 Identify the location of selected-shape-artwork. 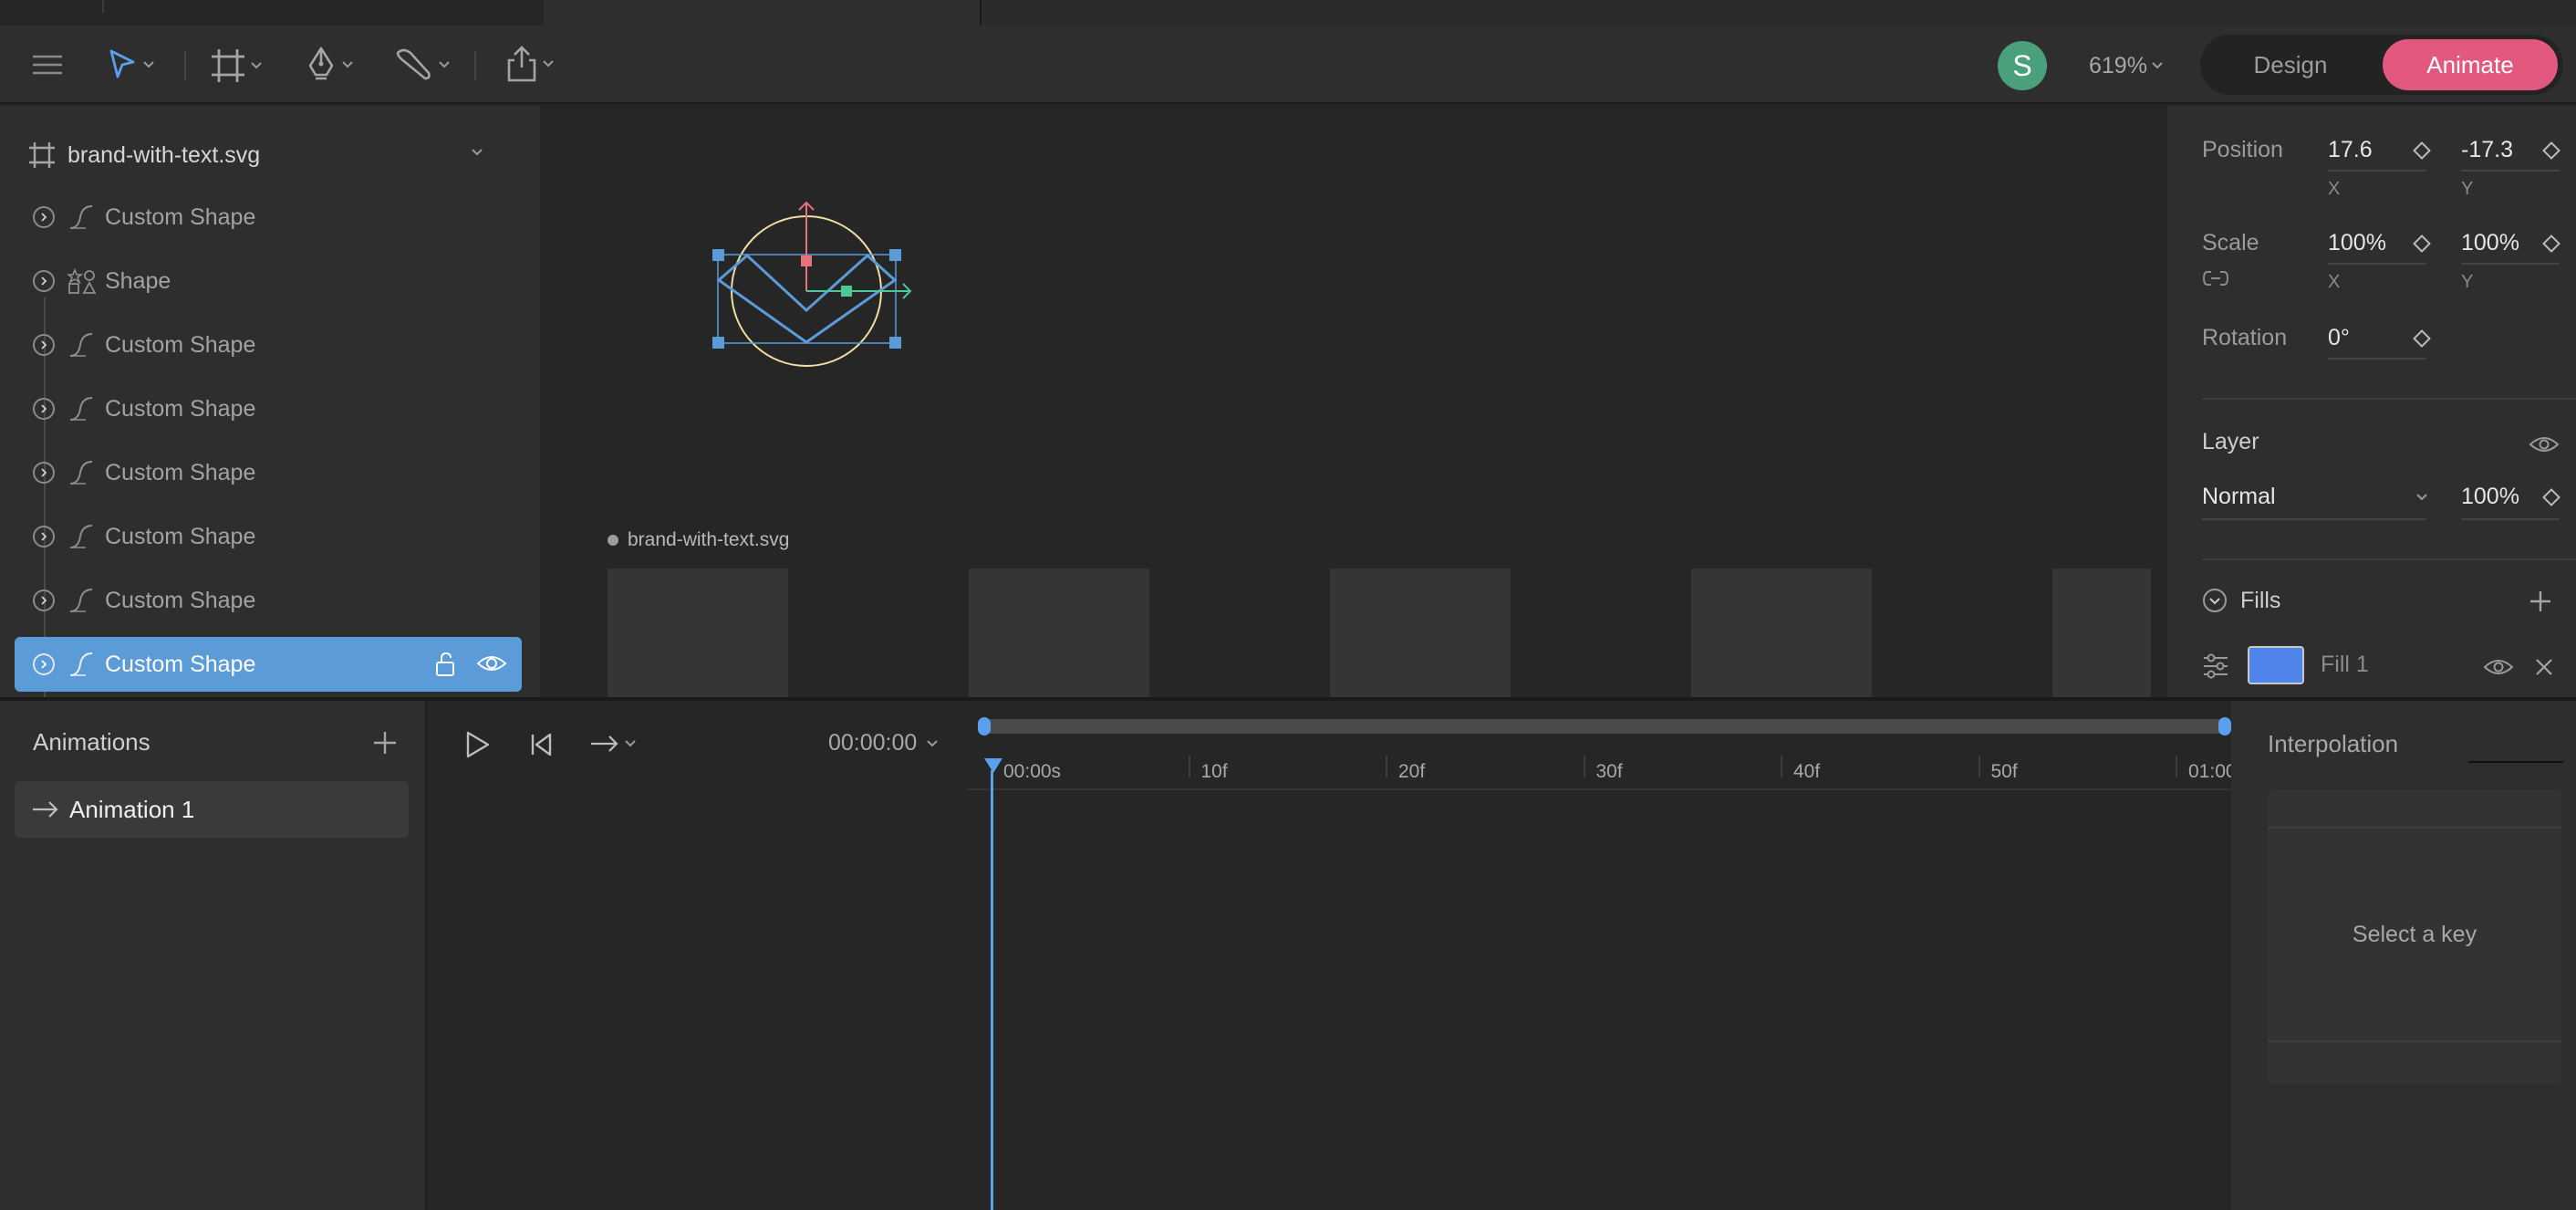
(799, 279).